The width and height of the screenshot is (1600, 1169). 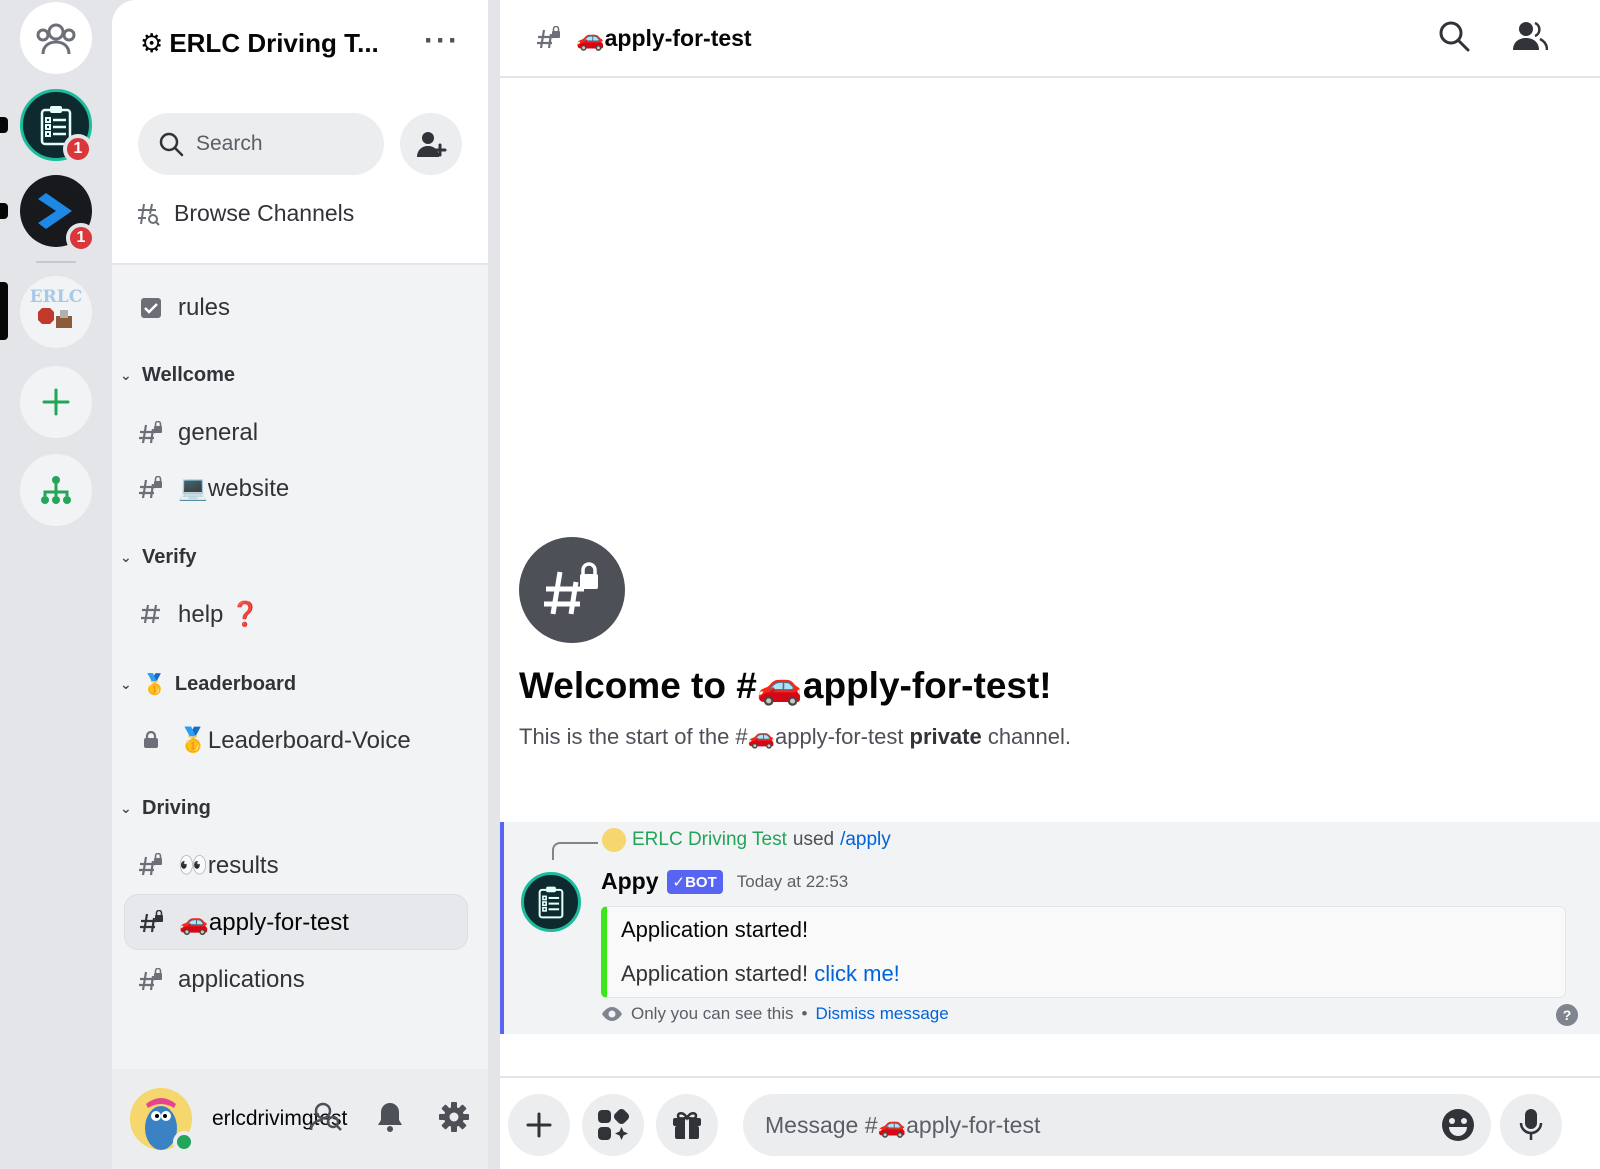 What do you see at coordinates (228, 865) in the screenshot?
I see `channel-name: 👀results` at bounding box center [228, 865].